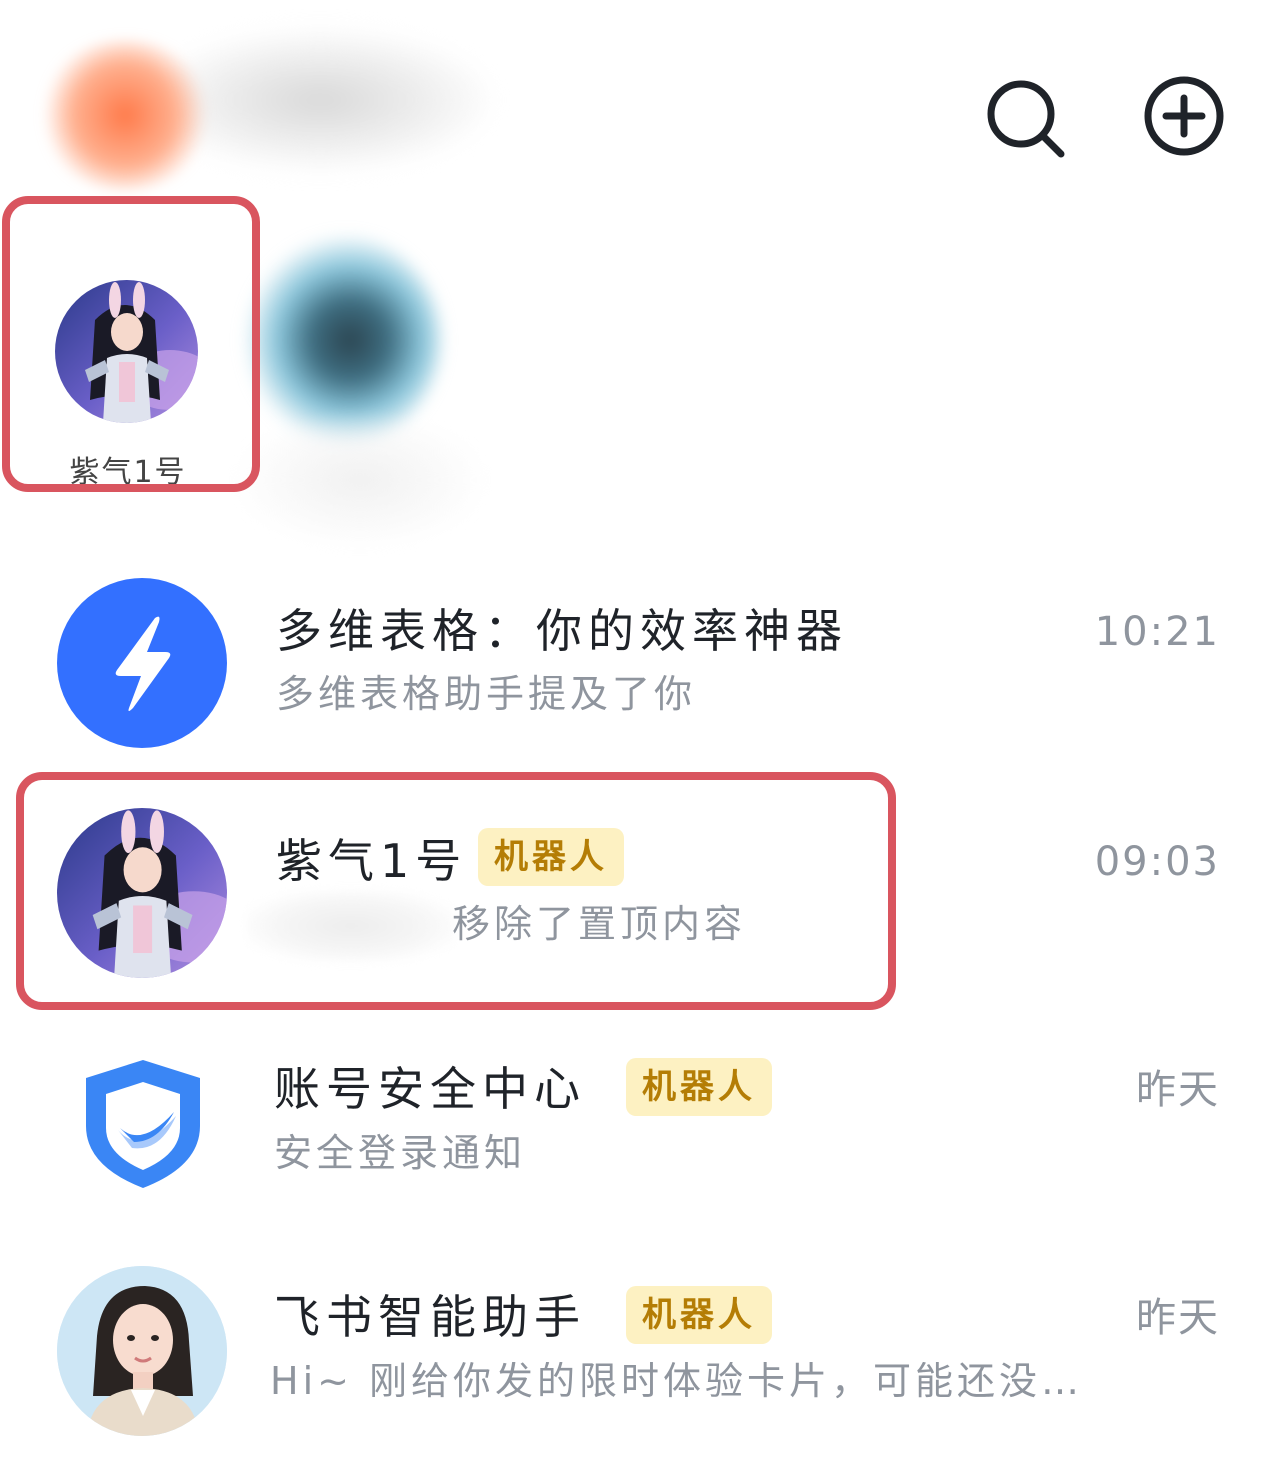 This screenshot has height=1471, width=1280. What do you see at coordinates (1026, 119) in the screenshot?
I see `search-icon` at bounding box center [1026, 119].